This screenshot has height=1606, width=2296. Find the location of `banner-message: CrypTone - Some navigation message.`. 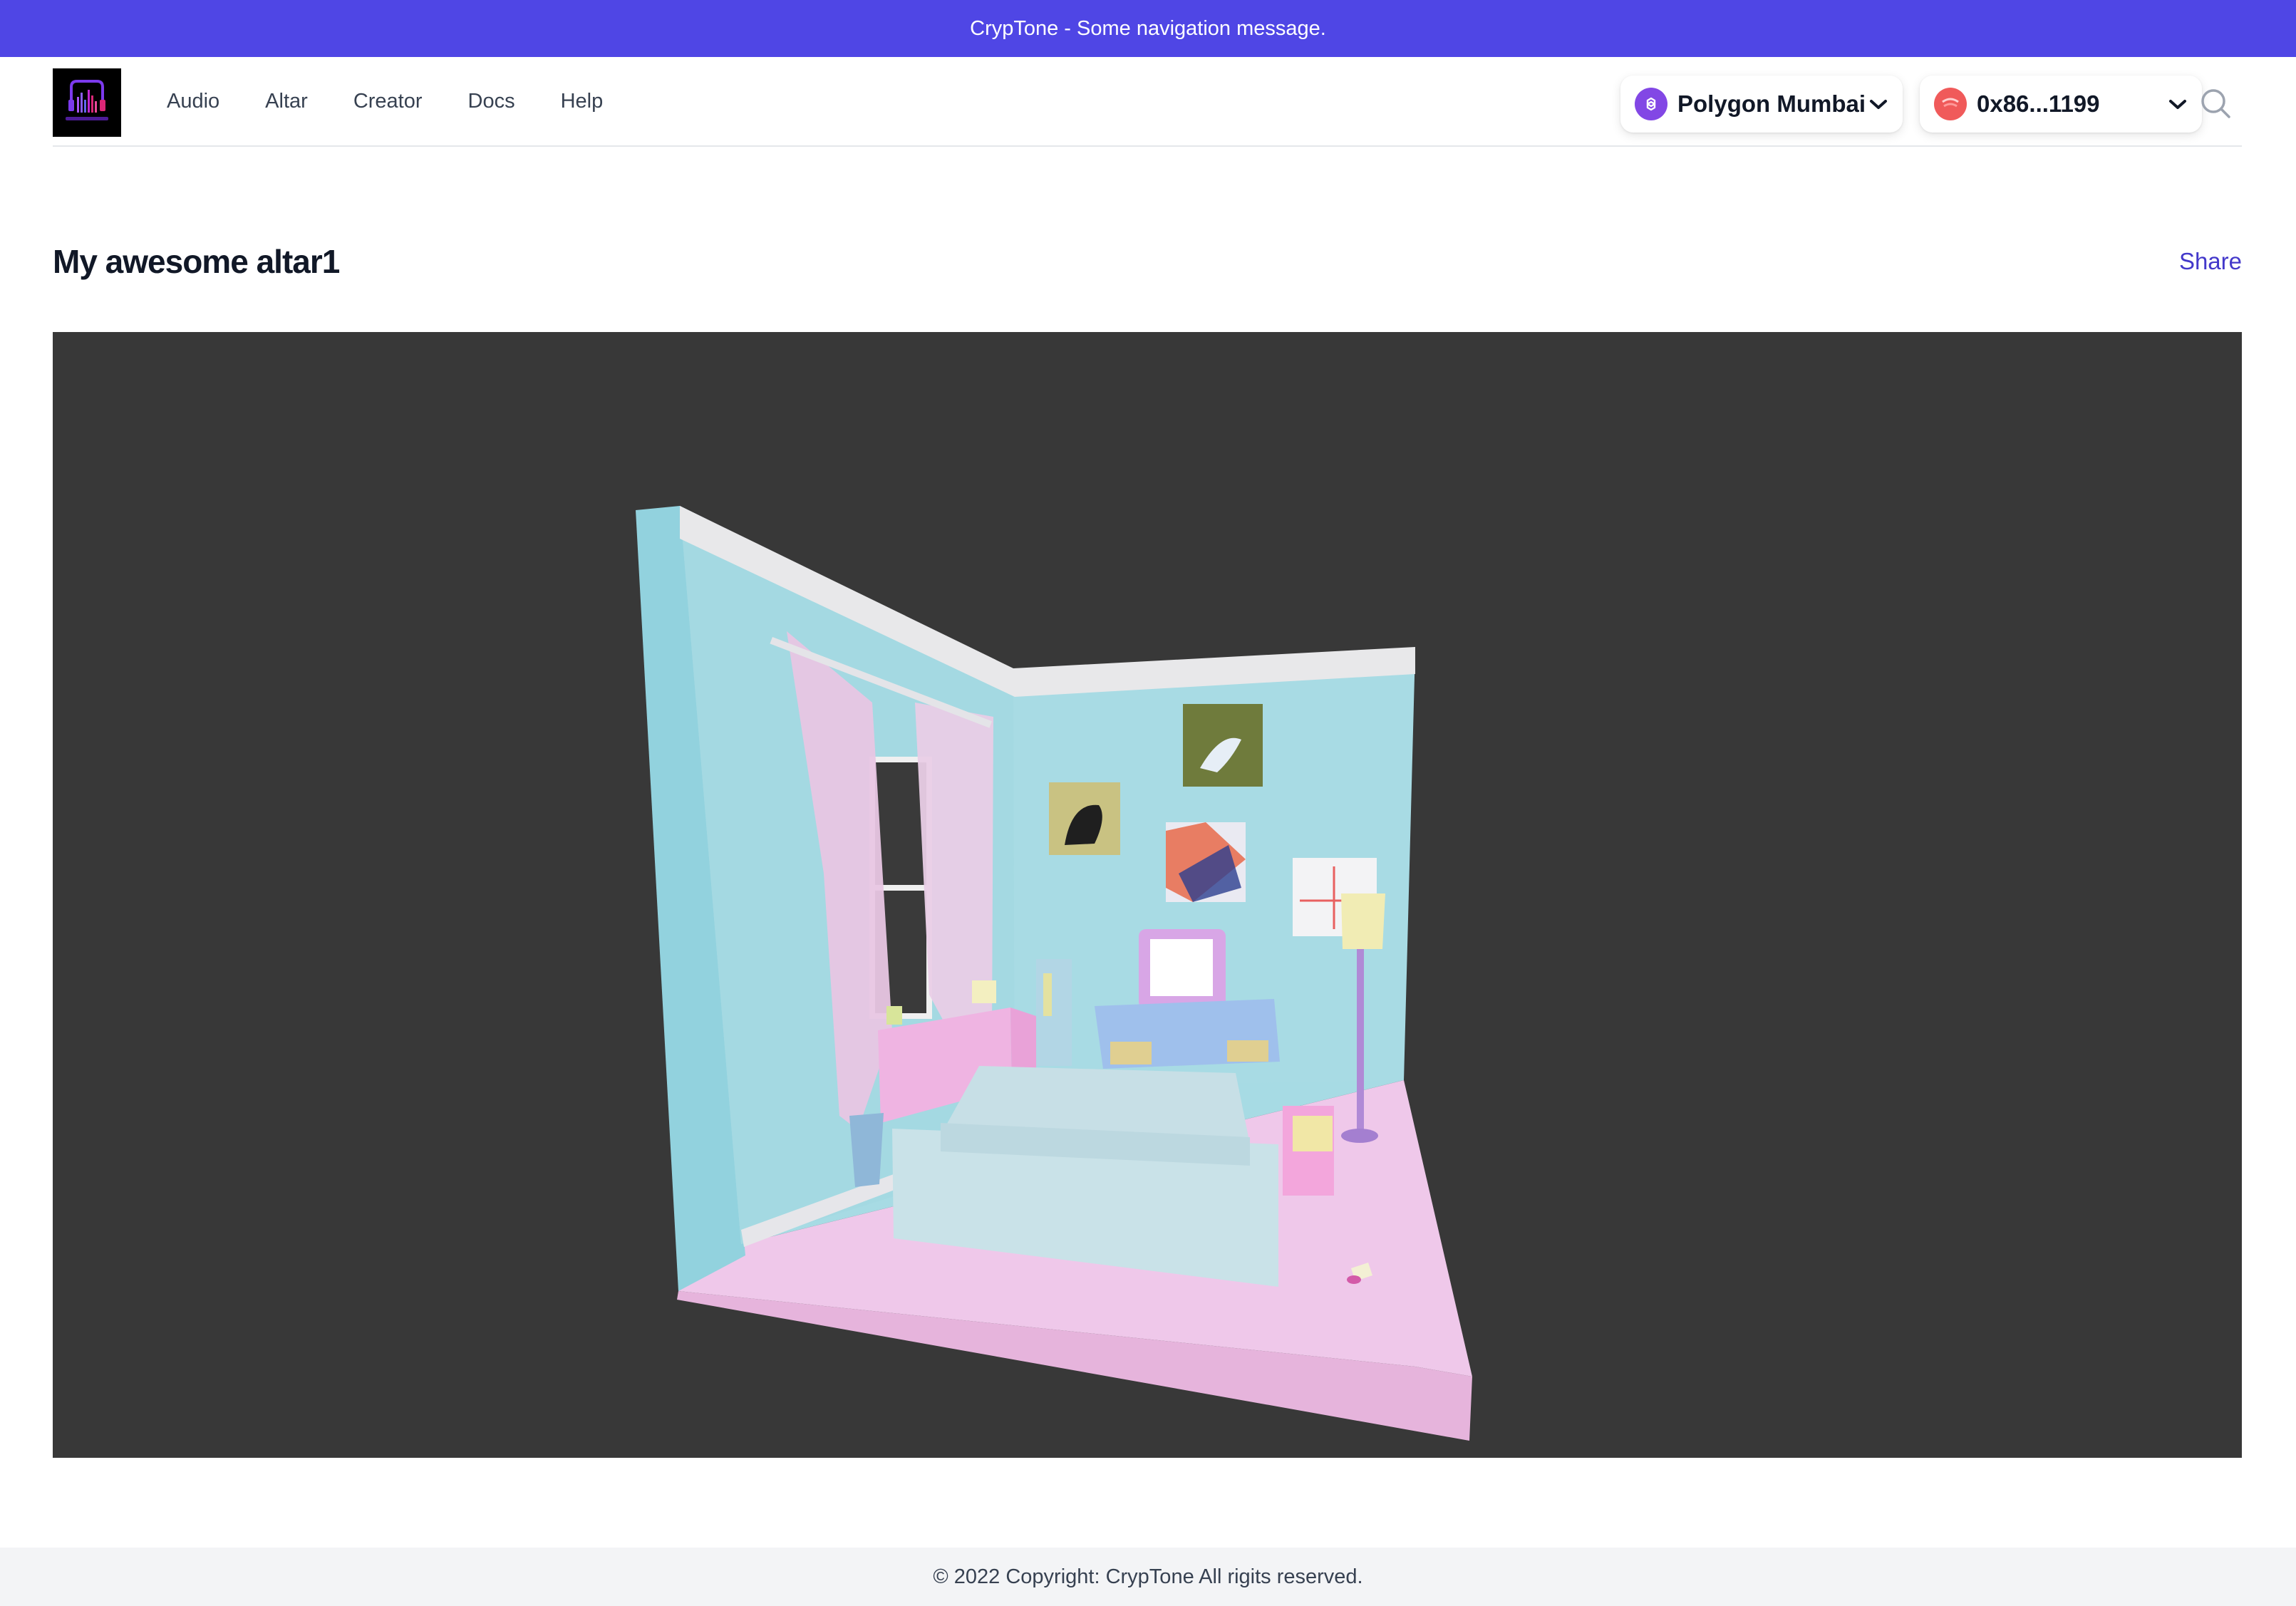

banner-message: CrypTone - Some navigation message. is located at coordinates (1148, 28).